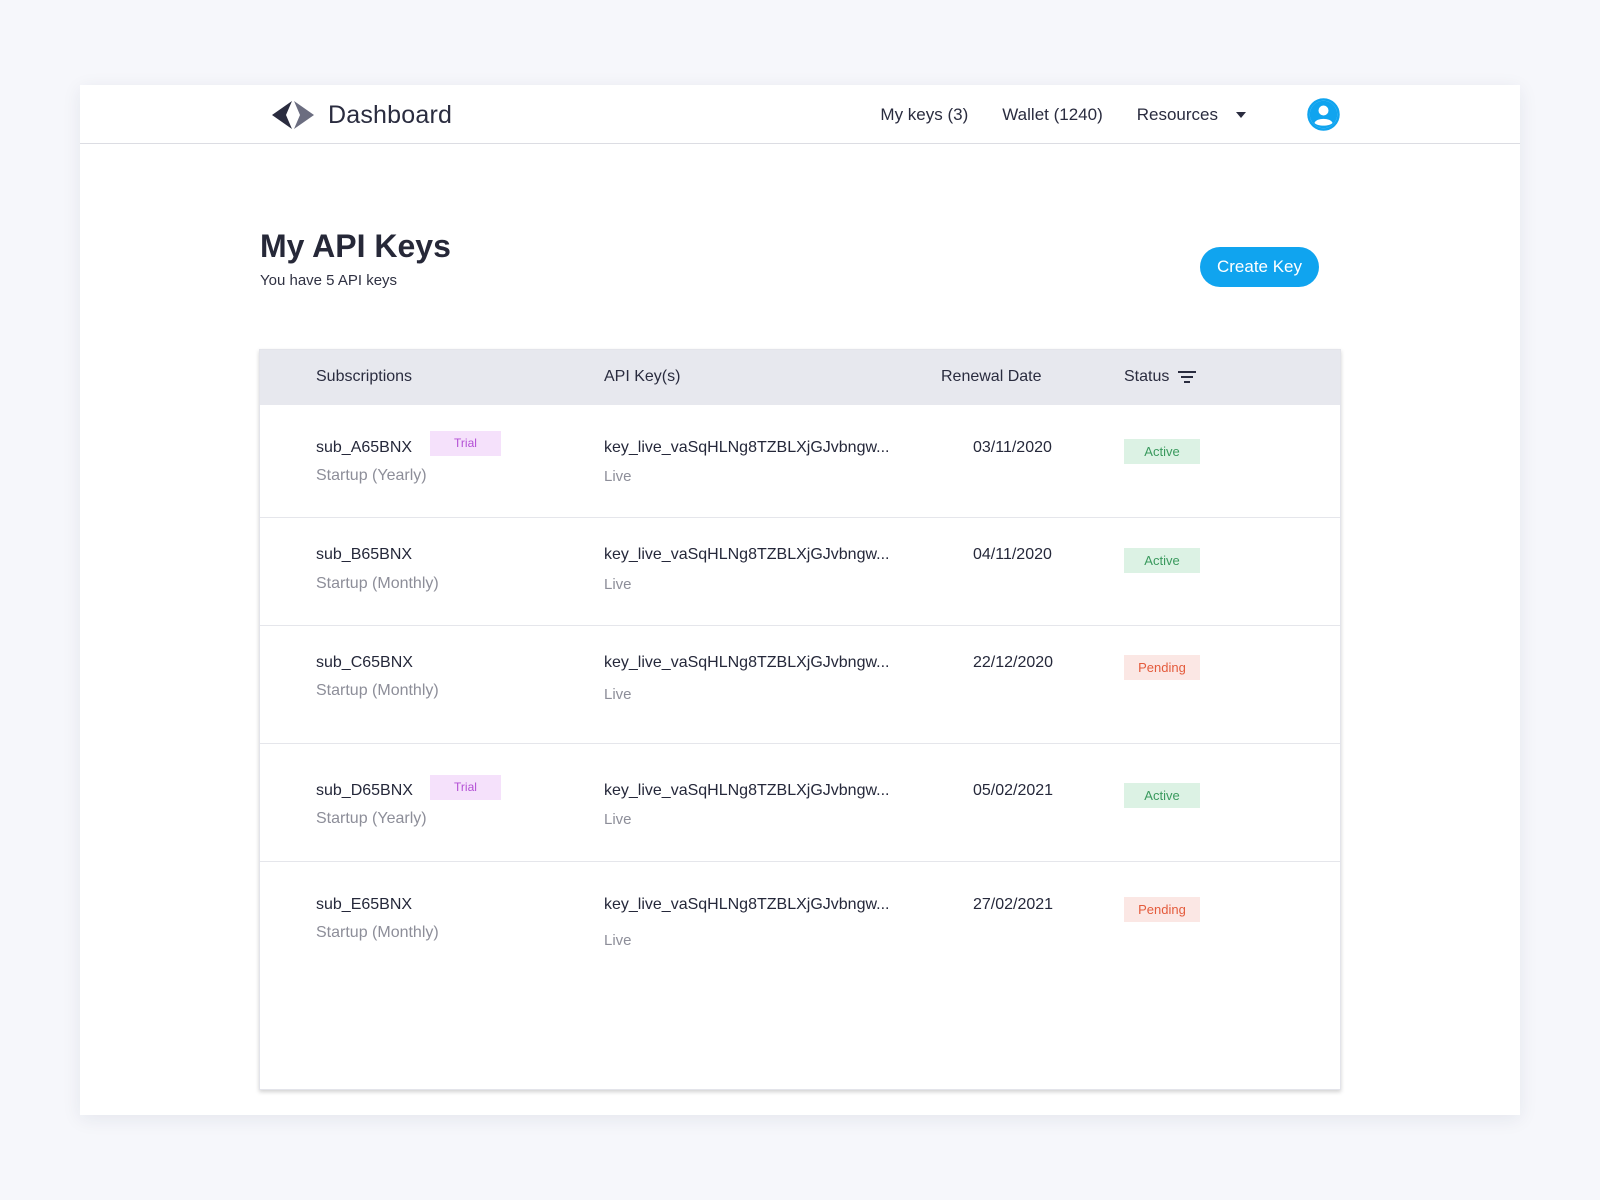 The image size is (1600, 1200). What do you see at coordinates (355, 246) in the screenshot?
I see `page-title: My API Keys` at bounding box center [355, 246].